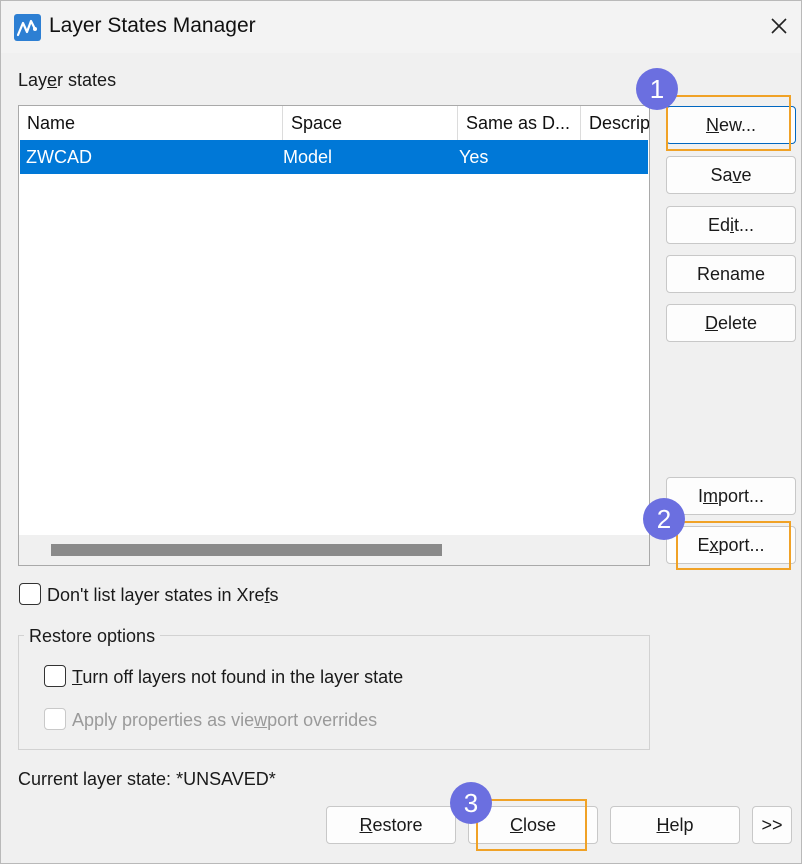 This screenshot has width=804, height=866. What do you see at coordinates (675, 825) in the screenshot?
I see `help-button: Help` at bounding box center [675, 825].